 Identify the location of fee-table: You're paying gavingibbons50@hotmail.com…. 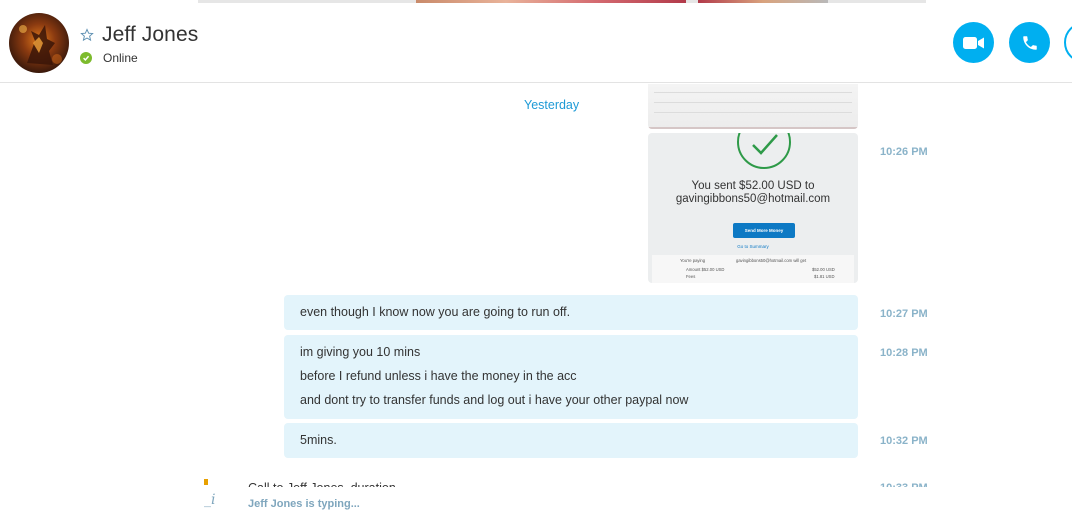
(753, 269).